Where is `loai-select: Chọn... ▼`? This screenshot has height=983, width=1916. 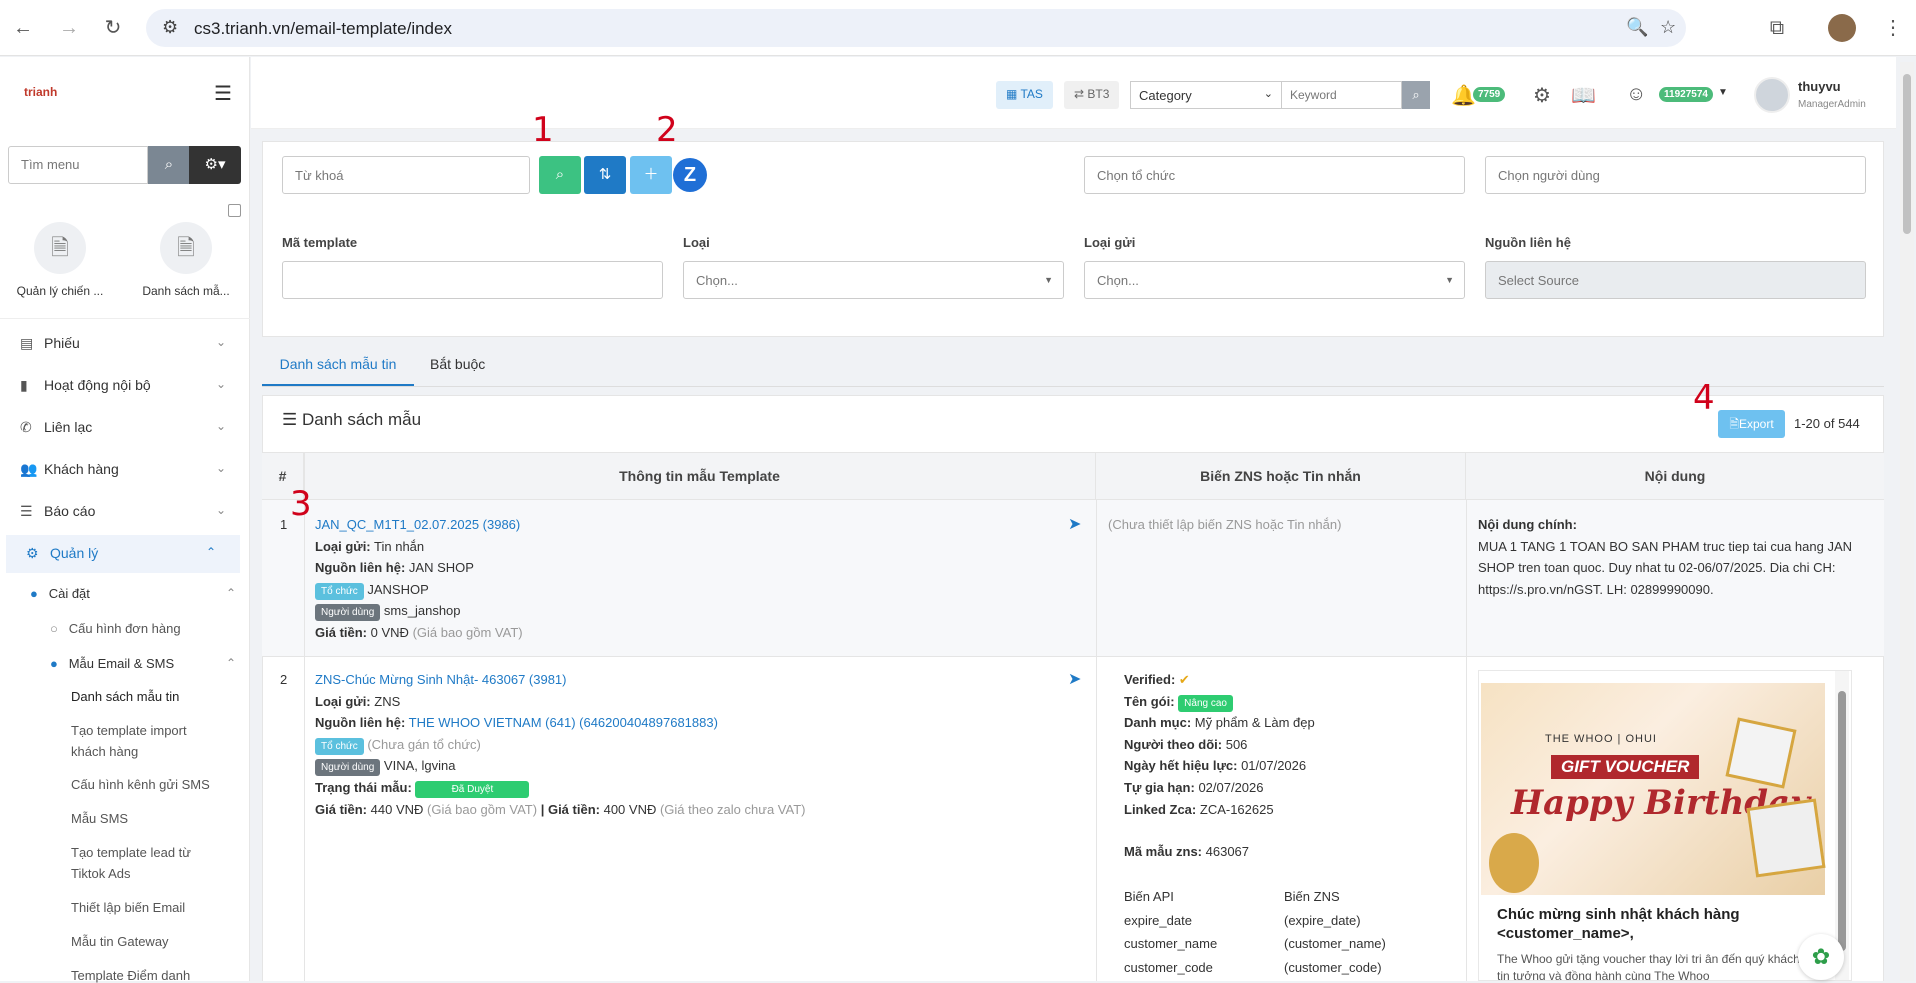
loai-select: Chọn... ▼ is located at coordinates (873, 280).